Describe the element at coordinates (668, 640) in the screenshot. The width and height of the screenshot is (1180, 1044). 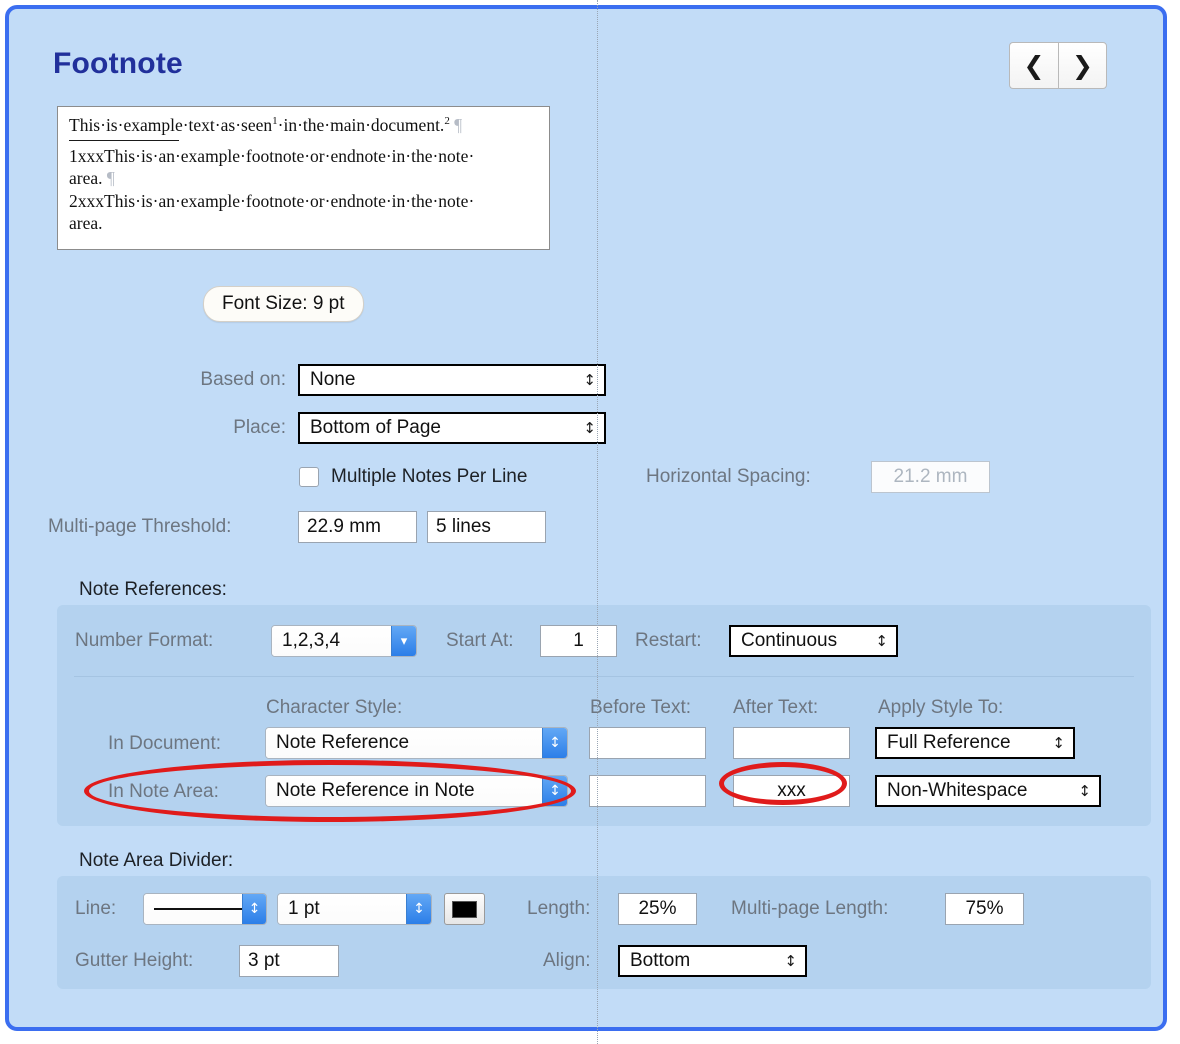
I see `restart-label: Restart:` at that location.